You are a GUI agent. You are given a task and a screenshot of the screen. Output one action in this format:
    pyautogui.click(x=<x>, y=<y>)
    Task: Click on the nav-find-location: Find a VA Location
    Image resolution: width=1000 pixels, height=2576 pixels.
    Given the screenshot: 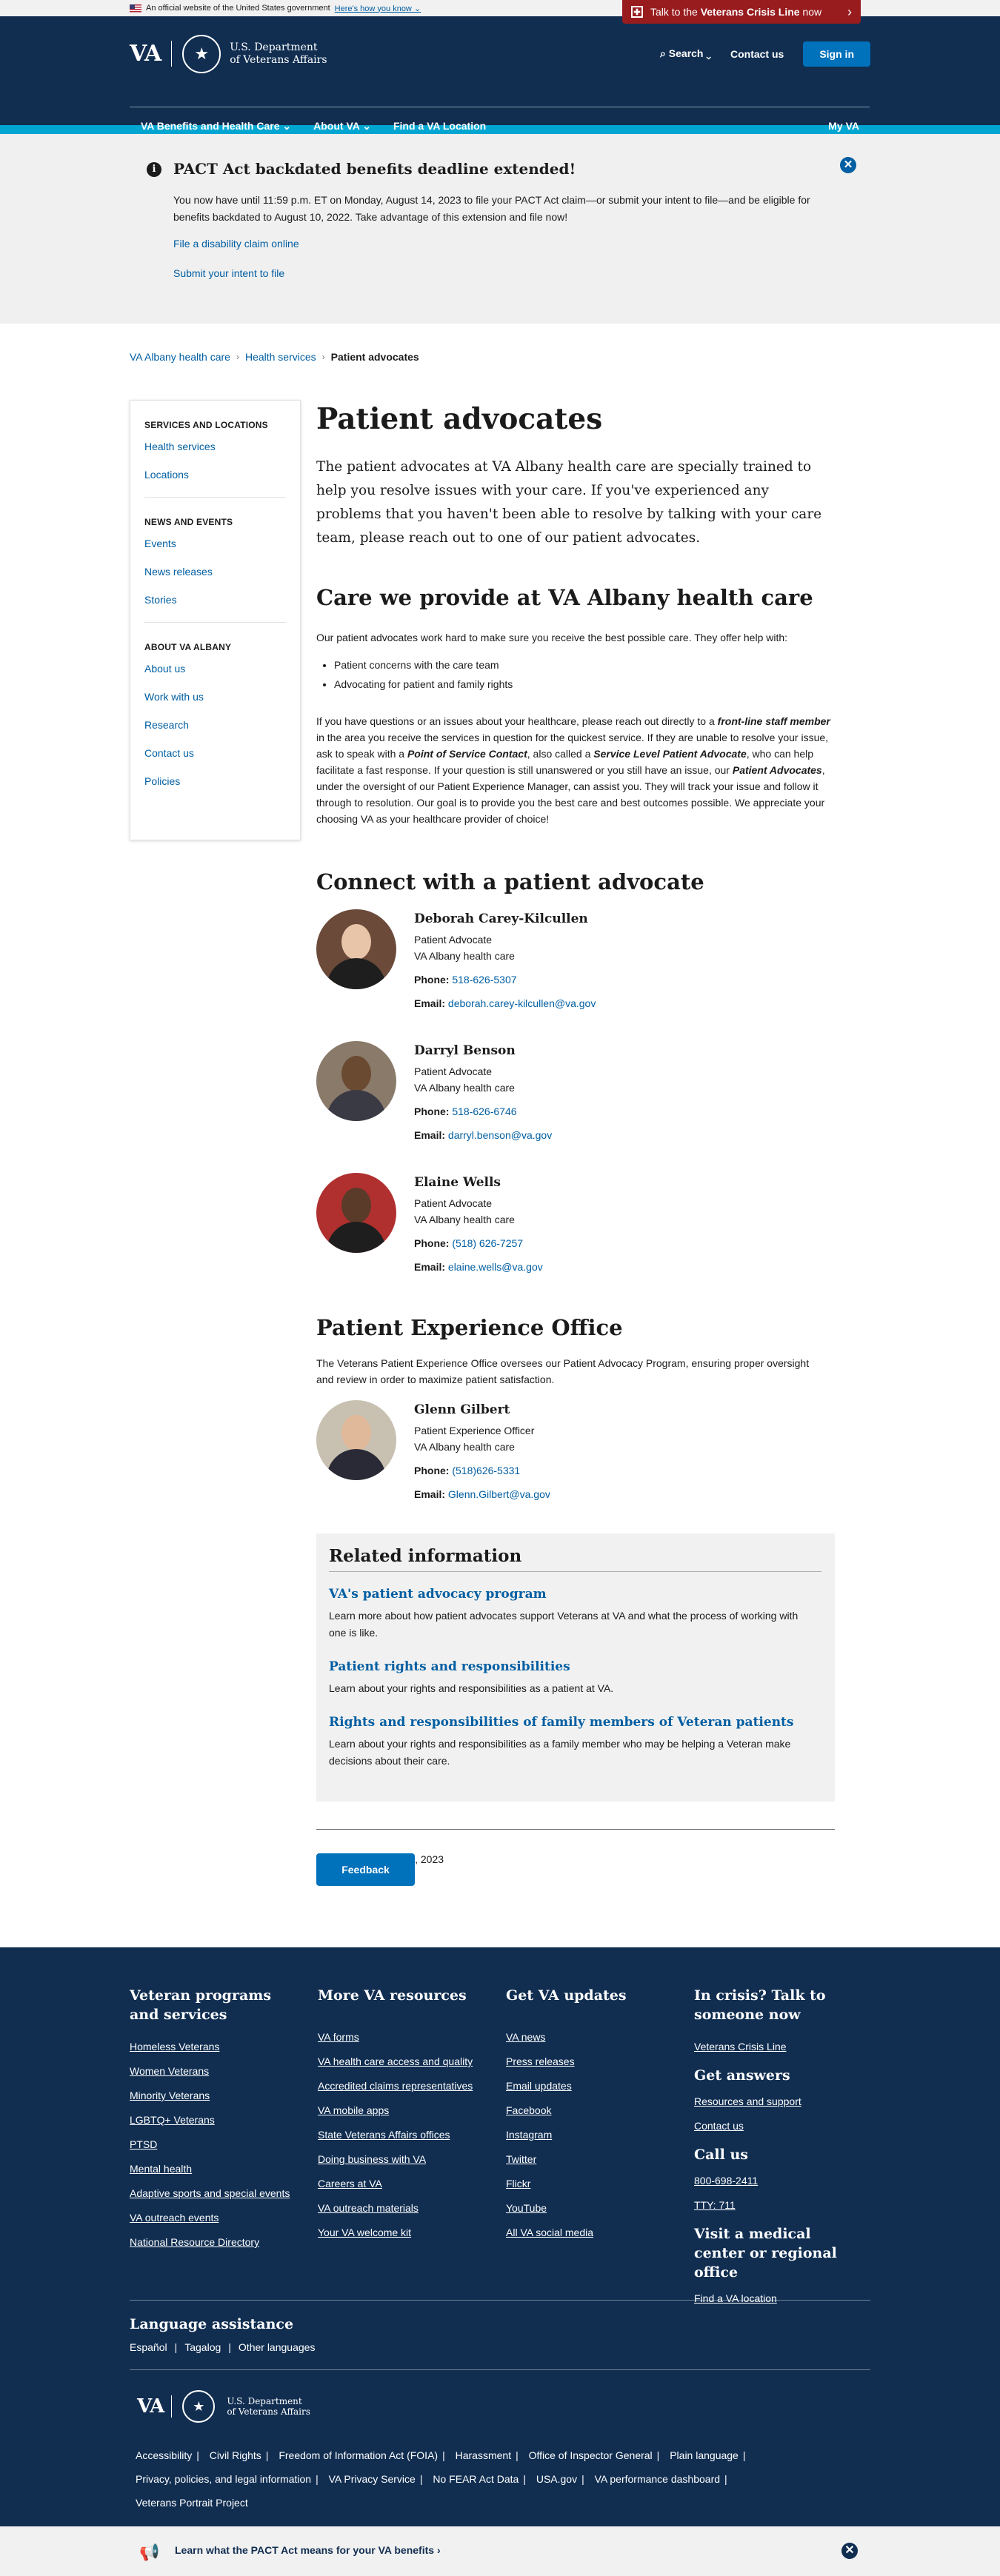 What is the action you would take?
    pyautogui.click(x=439, y=126)
    